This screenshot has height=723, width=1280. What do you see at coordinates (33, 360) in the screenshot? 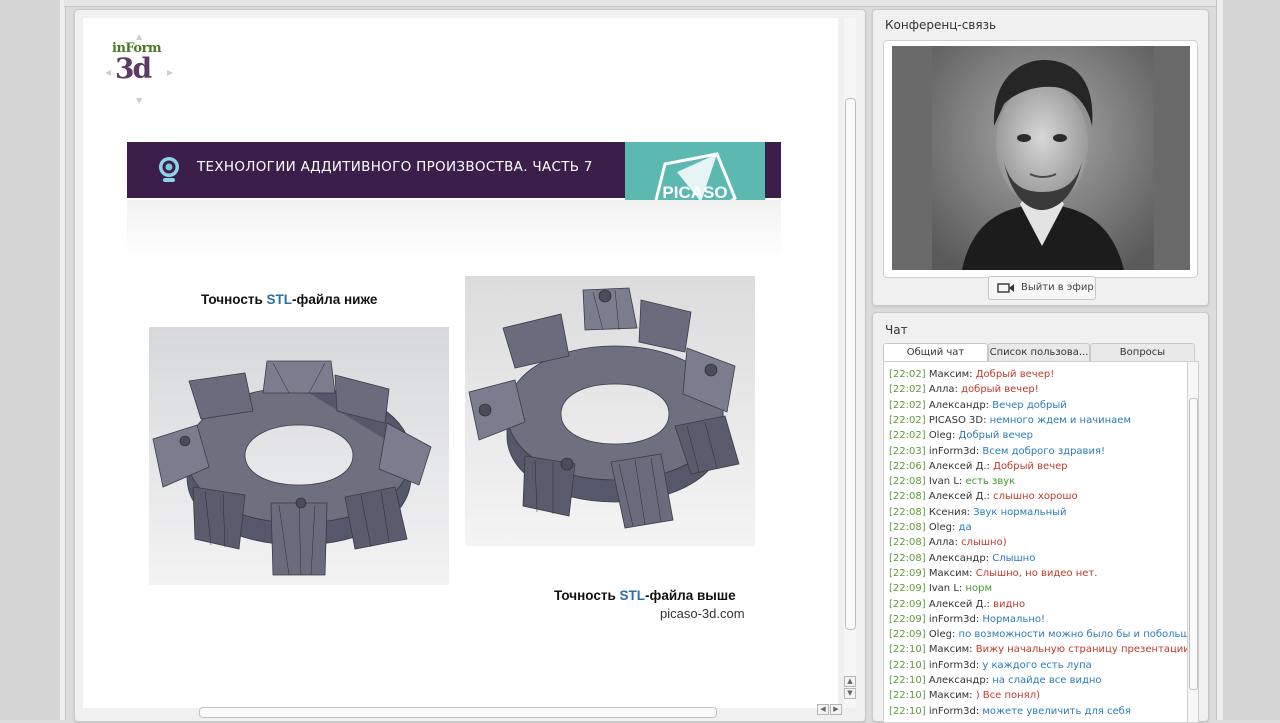
I see `left-background` at bounding box center [33, 360].